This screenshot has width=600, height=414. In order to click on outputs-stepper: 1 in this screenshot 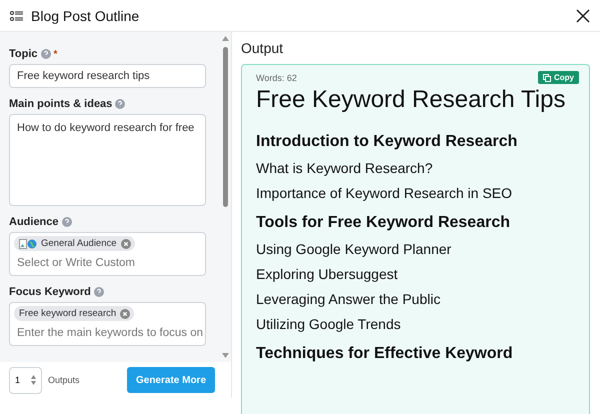, I will do `click(25, 380)`.